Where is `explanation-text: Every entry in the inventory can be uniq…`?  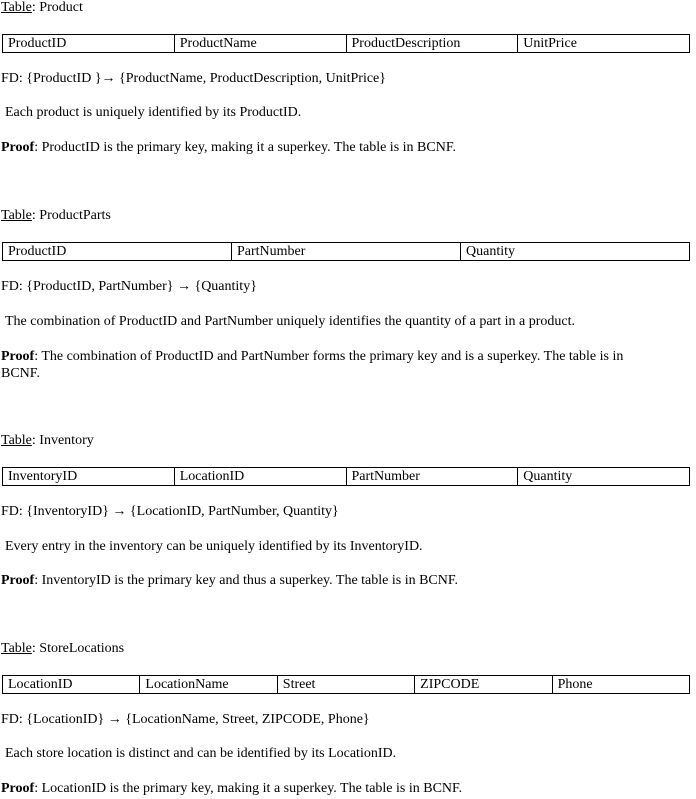
explanation-text: Every entry in the inventory can be uniq… is located at coordinates (214, 546).